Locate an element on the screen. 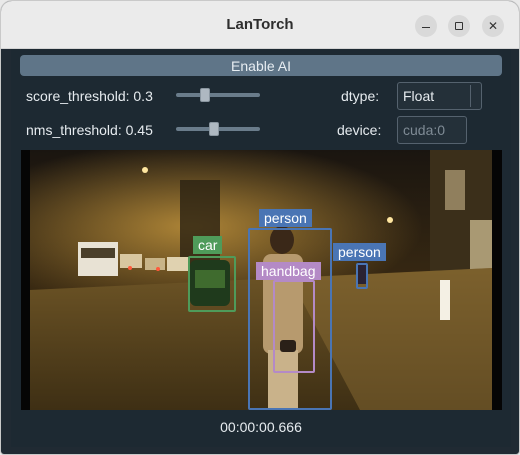 The image size is (520, 455). dtype-select: Float is located at coordinates (439, 96).